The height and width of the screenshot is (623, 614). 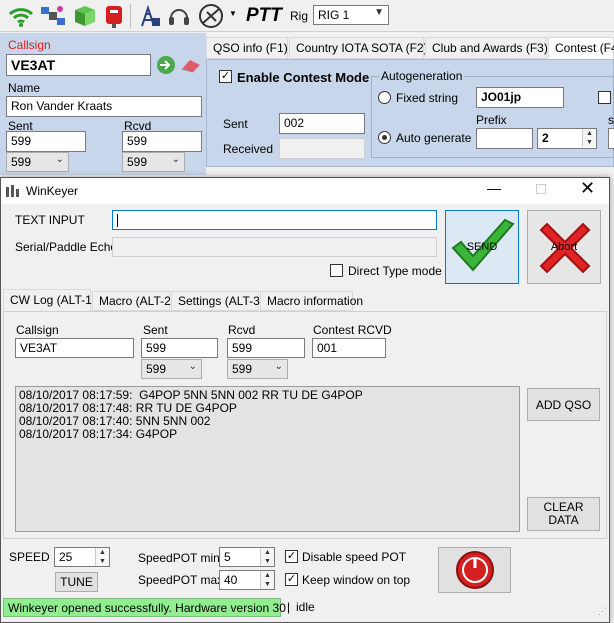 I want to click on suffix-input, so click(x=611, y=138).